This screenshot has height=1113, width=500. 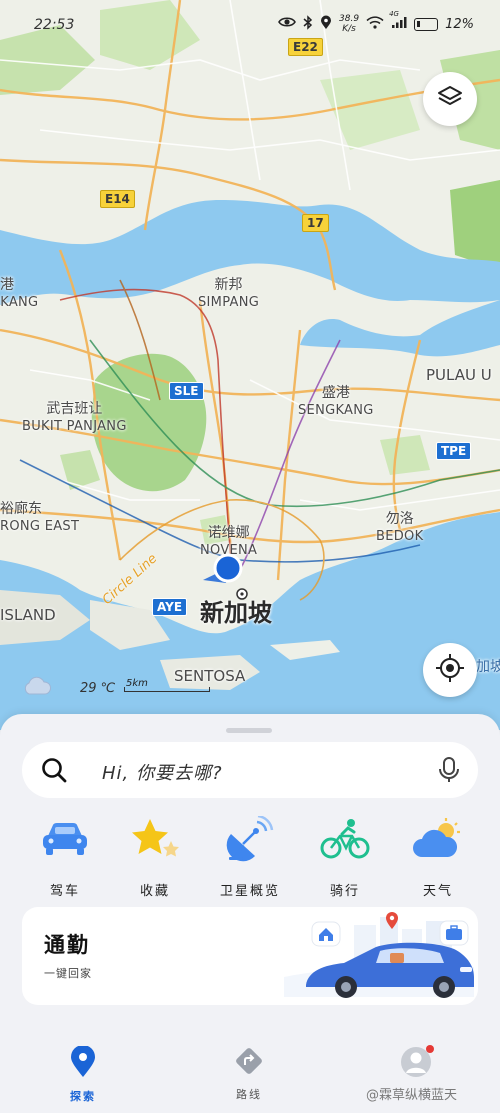 What do you see at coordinates (315, 223) in the screenshot?
I see `road-shield-17: 17` at bounding box center [315, 223].